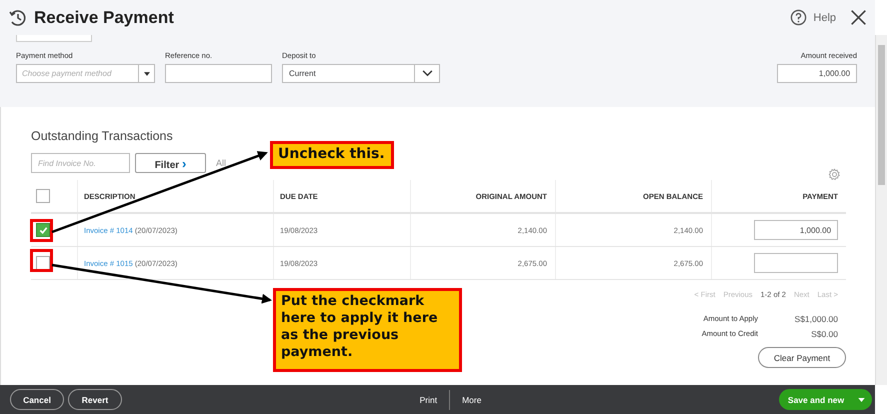 The height and width of the screenshot is (414, 887). What do you see at coordinates (332, 155) in the screenshot?
I see `callout: Uncheck this.` at bounding box center [332, 155].